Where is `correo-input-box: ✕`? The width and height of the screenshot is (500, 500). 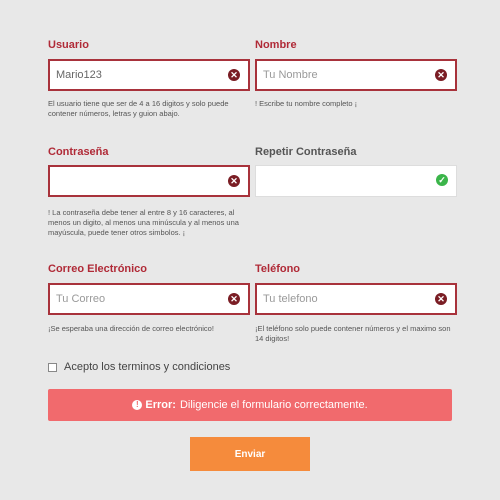
correo-input-box: ✕ is located at coordinates (149, 299).